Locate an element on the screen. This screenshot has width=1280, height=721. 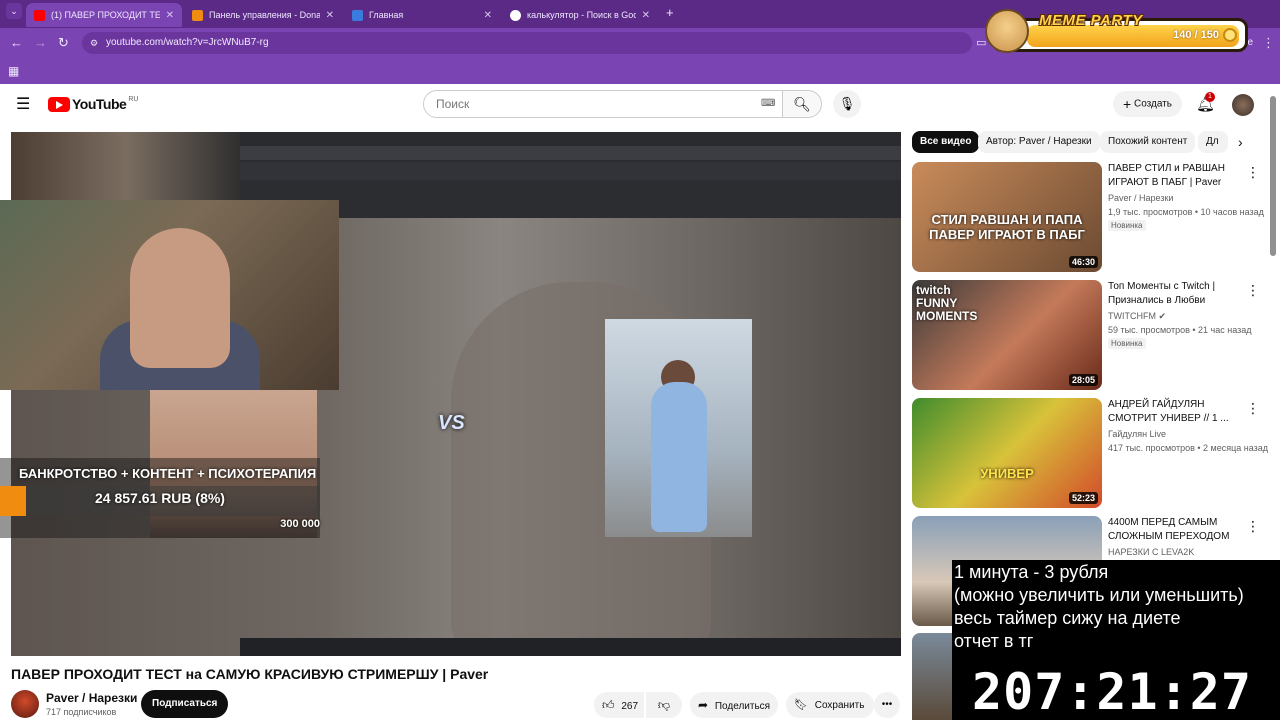
meme-party-count: 140 / 150 is located at coordinates (1196, 35).